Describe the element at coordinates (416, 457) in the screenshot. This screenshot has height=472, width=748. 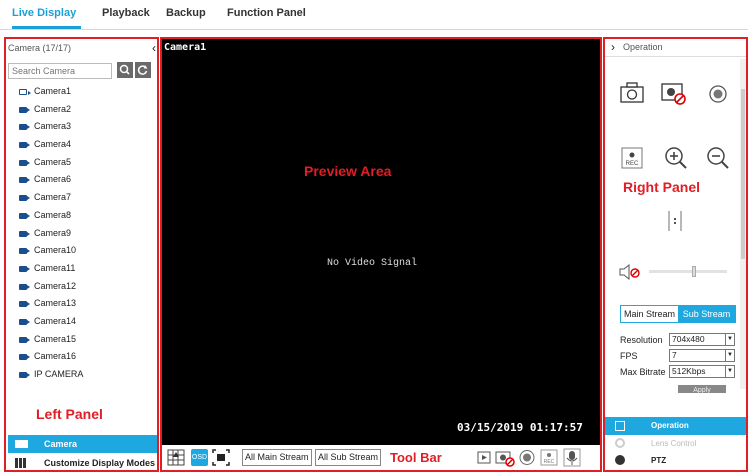
I see `toolbar-annotation: Tool Bar` at that location.